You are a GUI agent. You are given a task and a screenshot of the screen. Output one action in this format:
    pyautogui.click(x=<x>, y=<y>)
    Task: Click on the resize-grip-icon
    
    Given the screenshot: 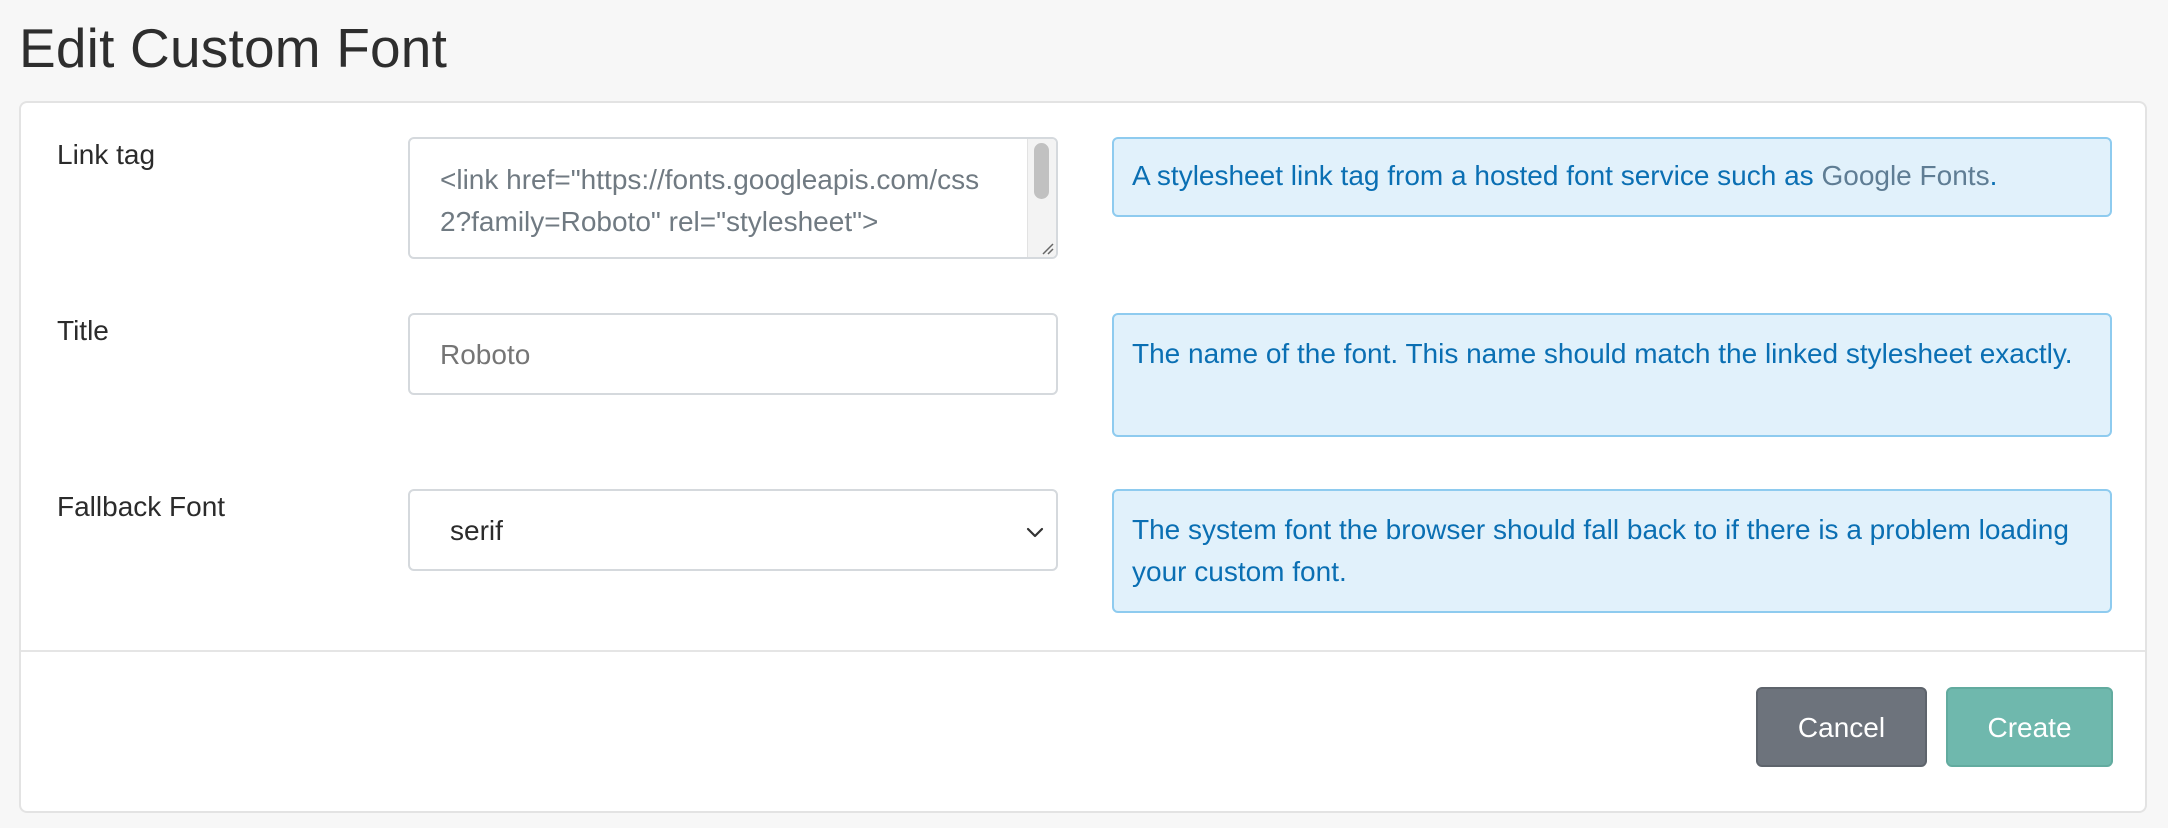 What is the action you would take?
    pyautogui.click(x=1046, y=247)
    